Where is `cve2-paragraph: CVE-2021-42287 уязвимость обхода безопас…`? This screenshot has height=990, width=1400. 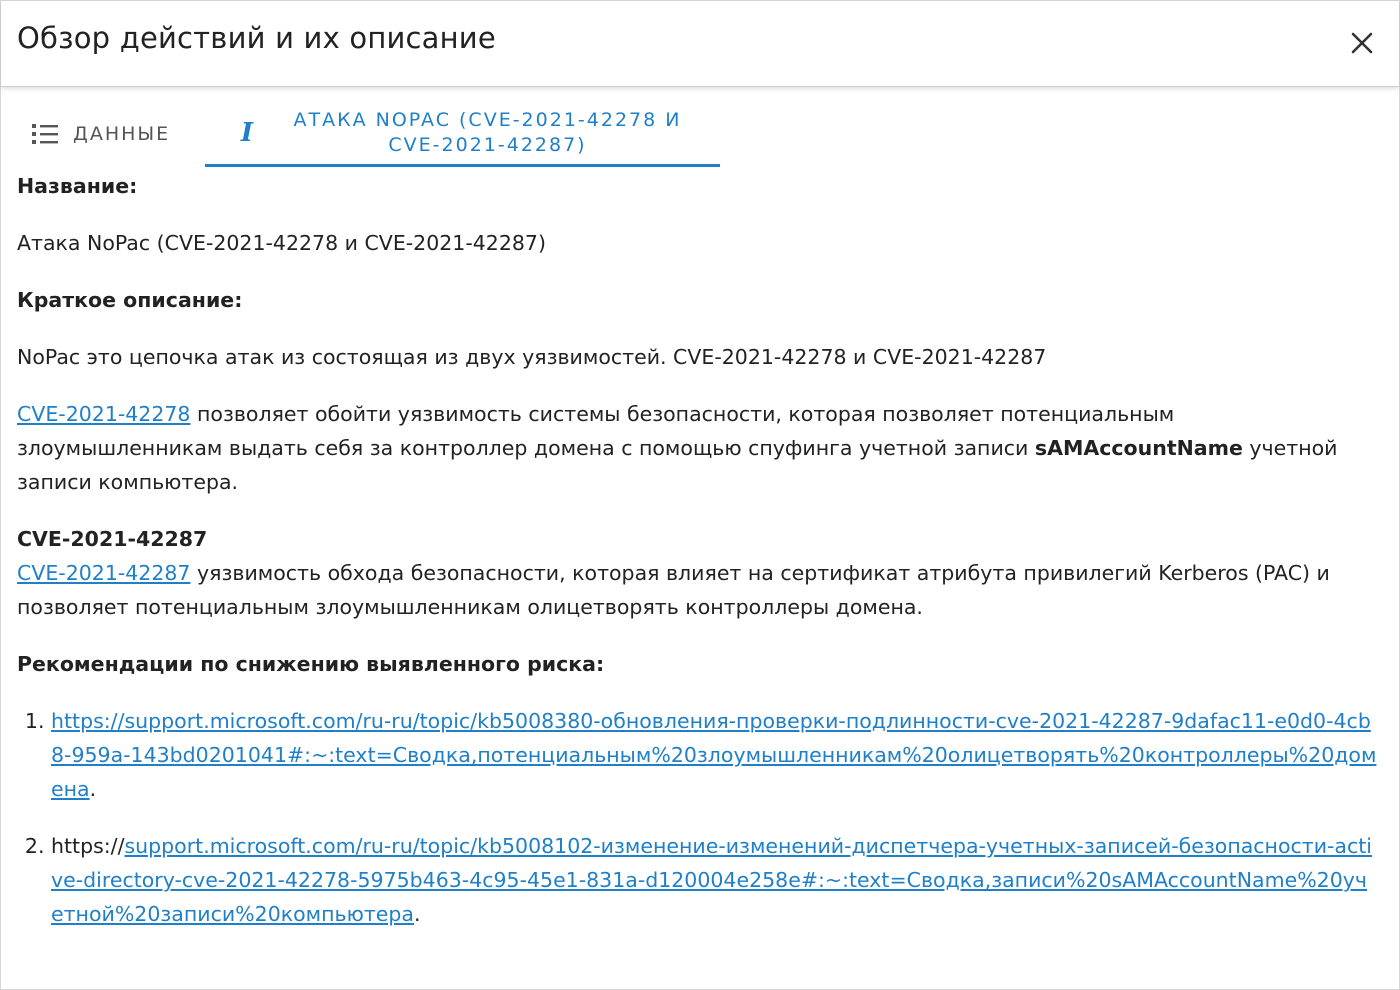 cve2-paragraph: CVE-2021-42287 уязвимость обхода безопас… is located at coordinates (697, 590).